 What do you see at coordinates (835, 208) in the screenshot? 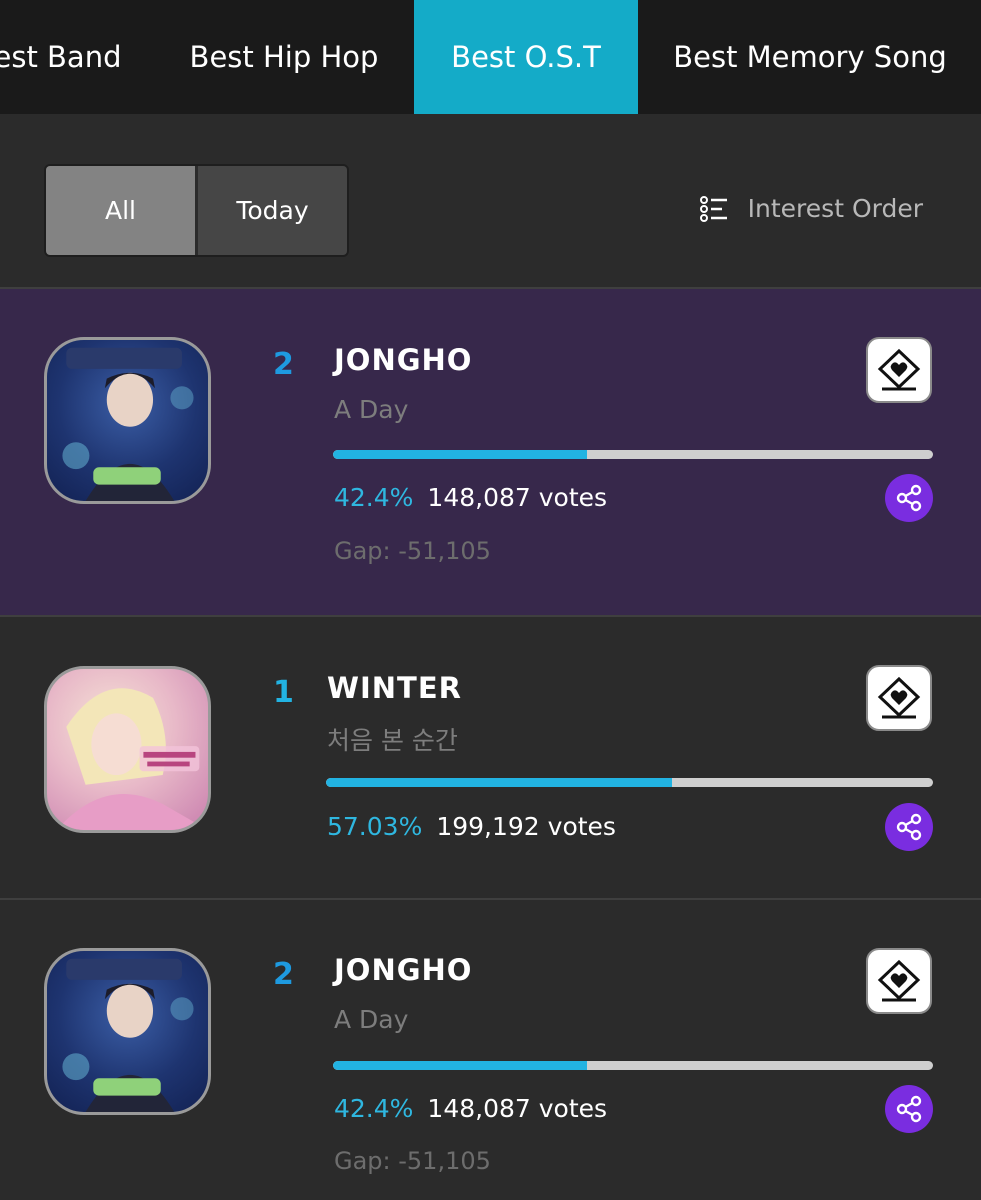
I see `sort-order-label: Interest Order` at bounding box center [835, 208].